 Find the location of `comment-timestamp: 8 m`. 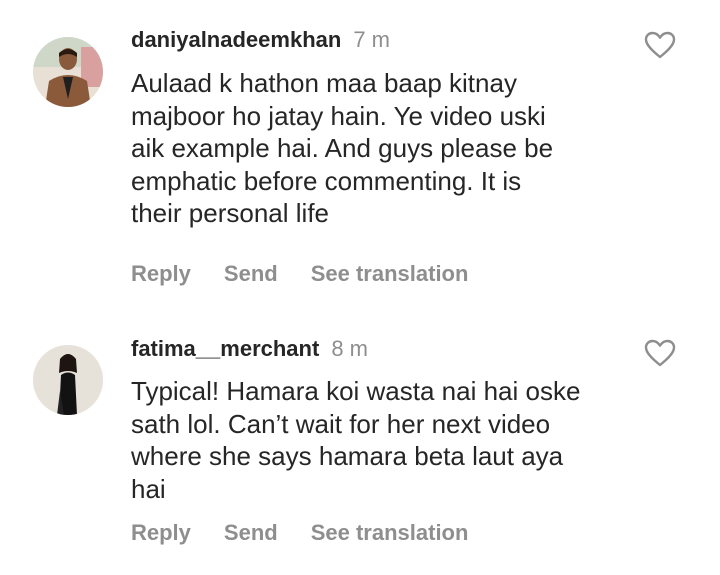

comment-timestamp: 8 m is located at coordinates (349, 348).